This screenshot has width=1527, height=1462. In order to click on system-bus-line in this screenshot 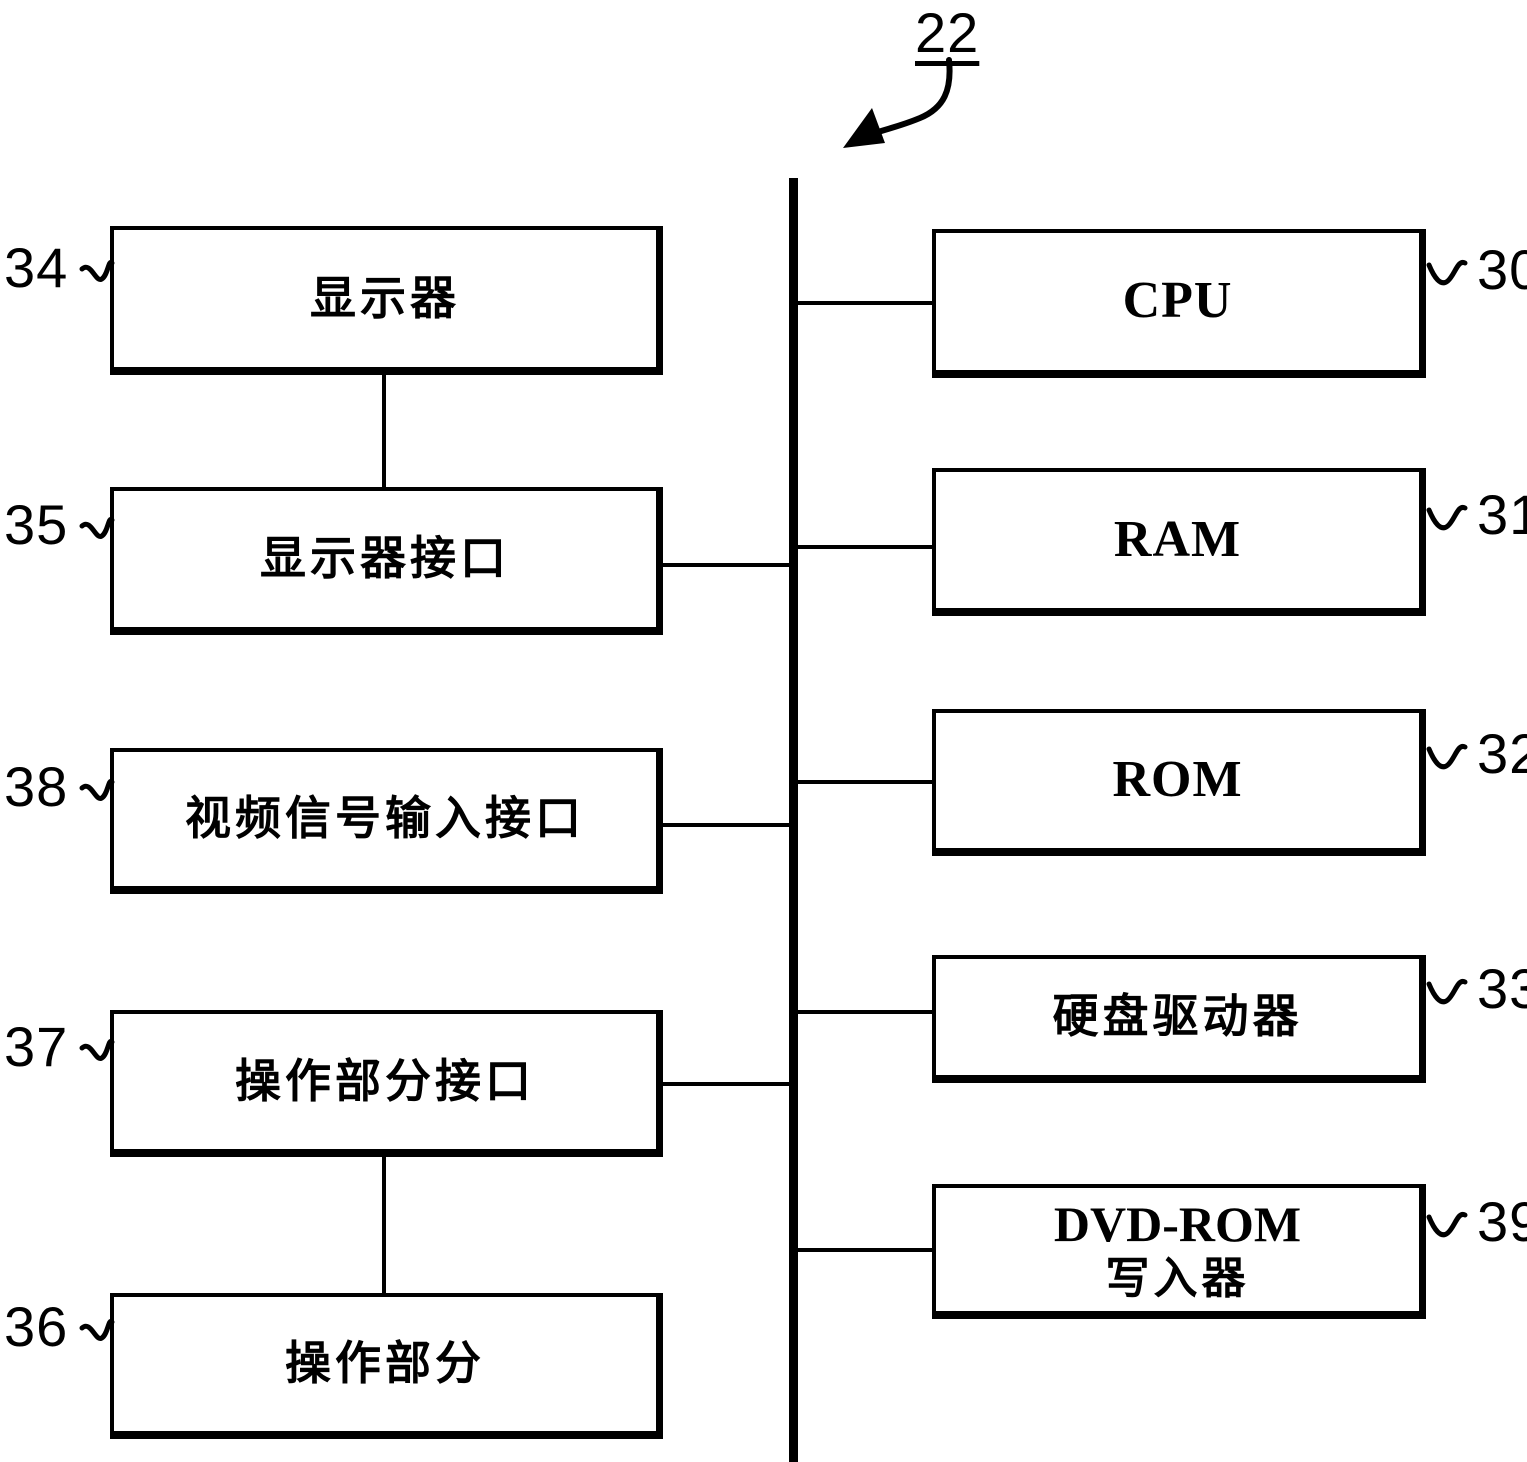, I will do `click(793, 820)`.